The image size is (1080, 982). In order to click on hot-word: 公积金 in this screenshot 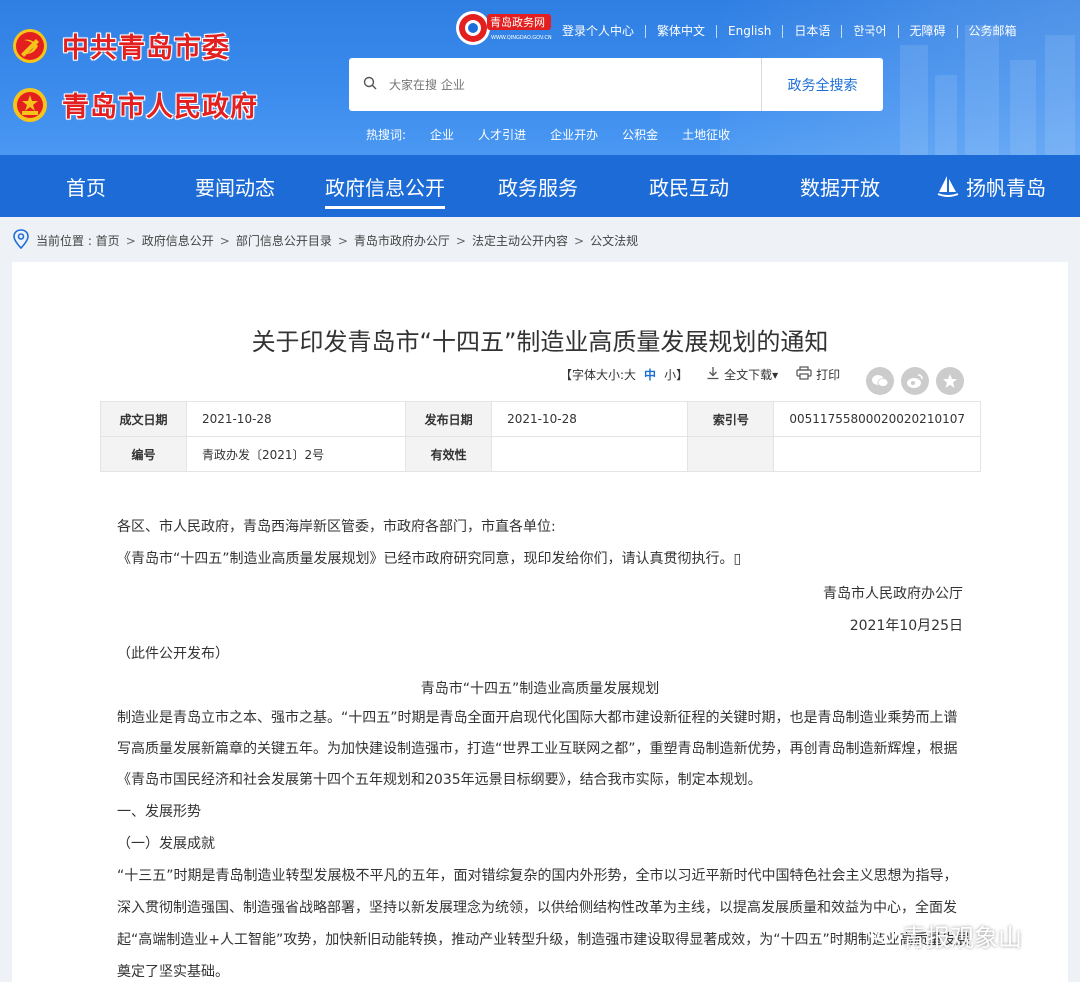, I will do `click(640, 134)`.